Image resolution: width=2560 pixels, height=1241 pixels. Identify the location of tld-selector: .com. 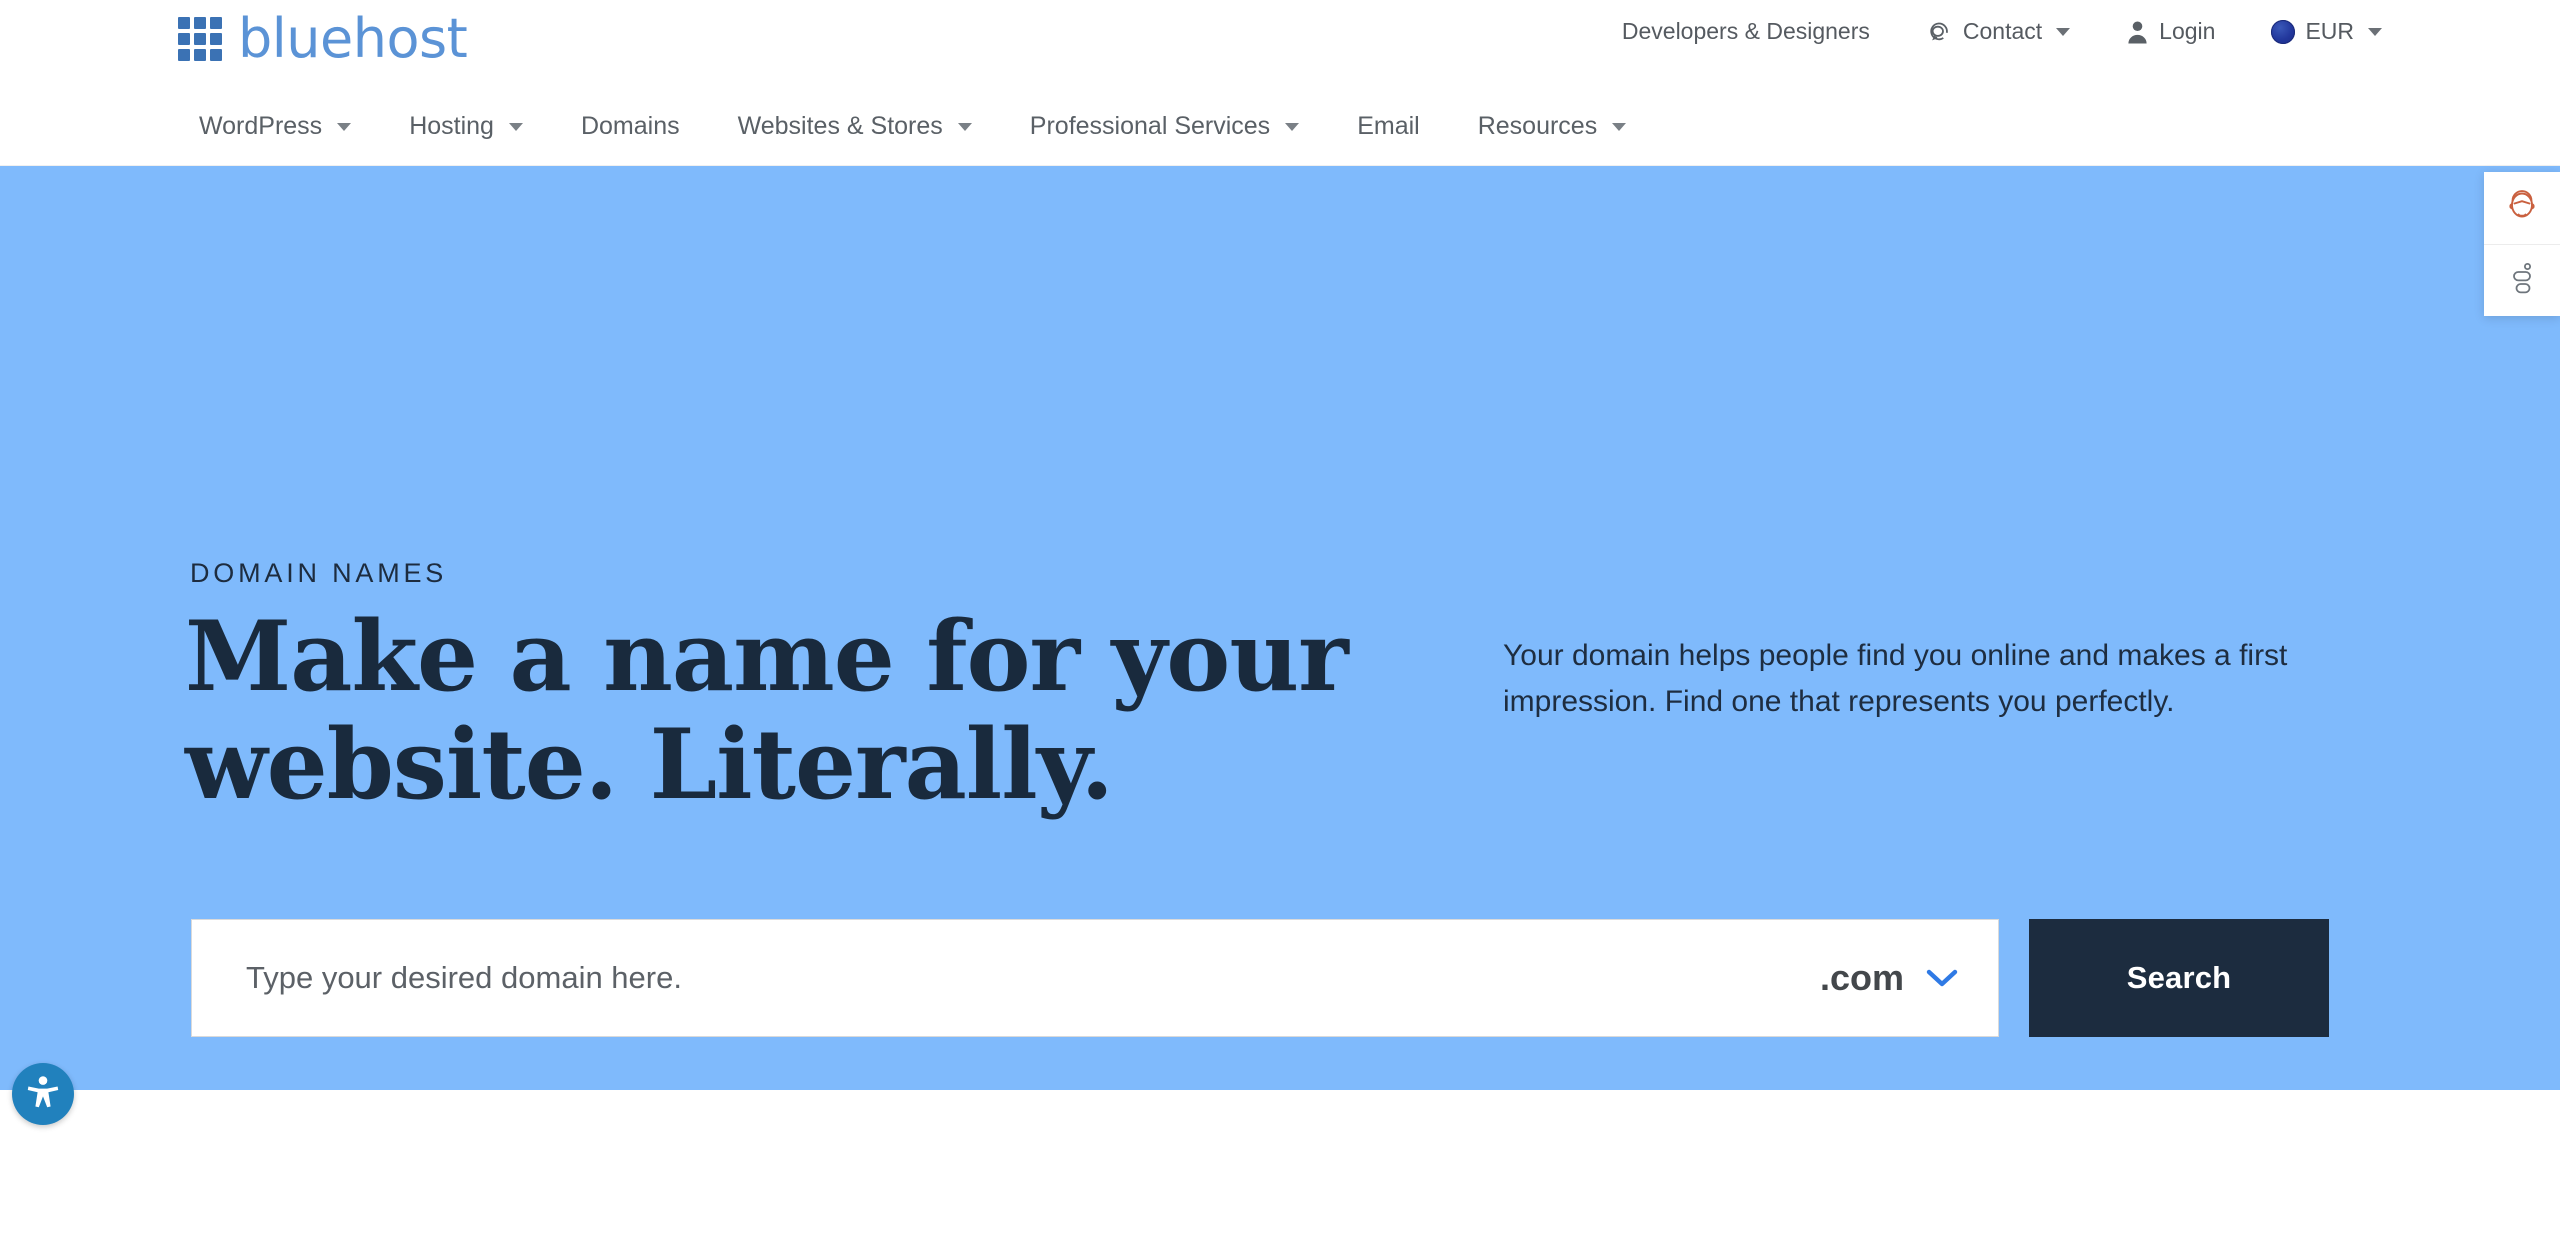
(1876, 978).